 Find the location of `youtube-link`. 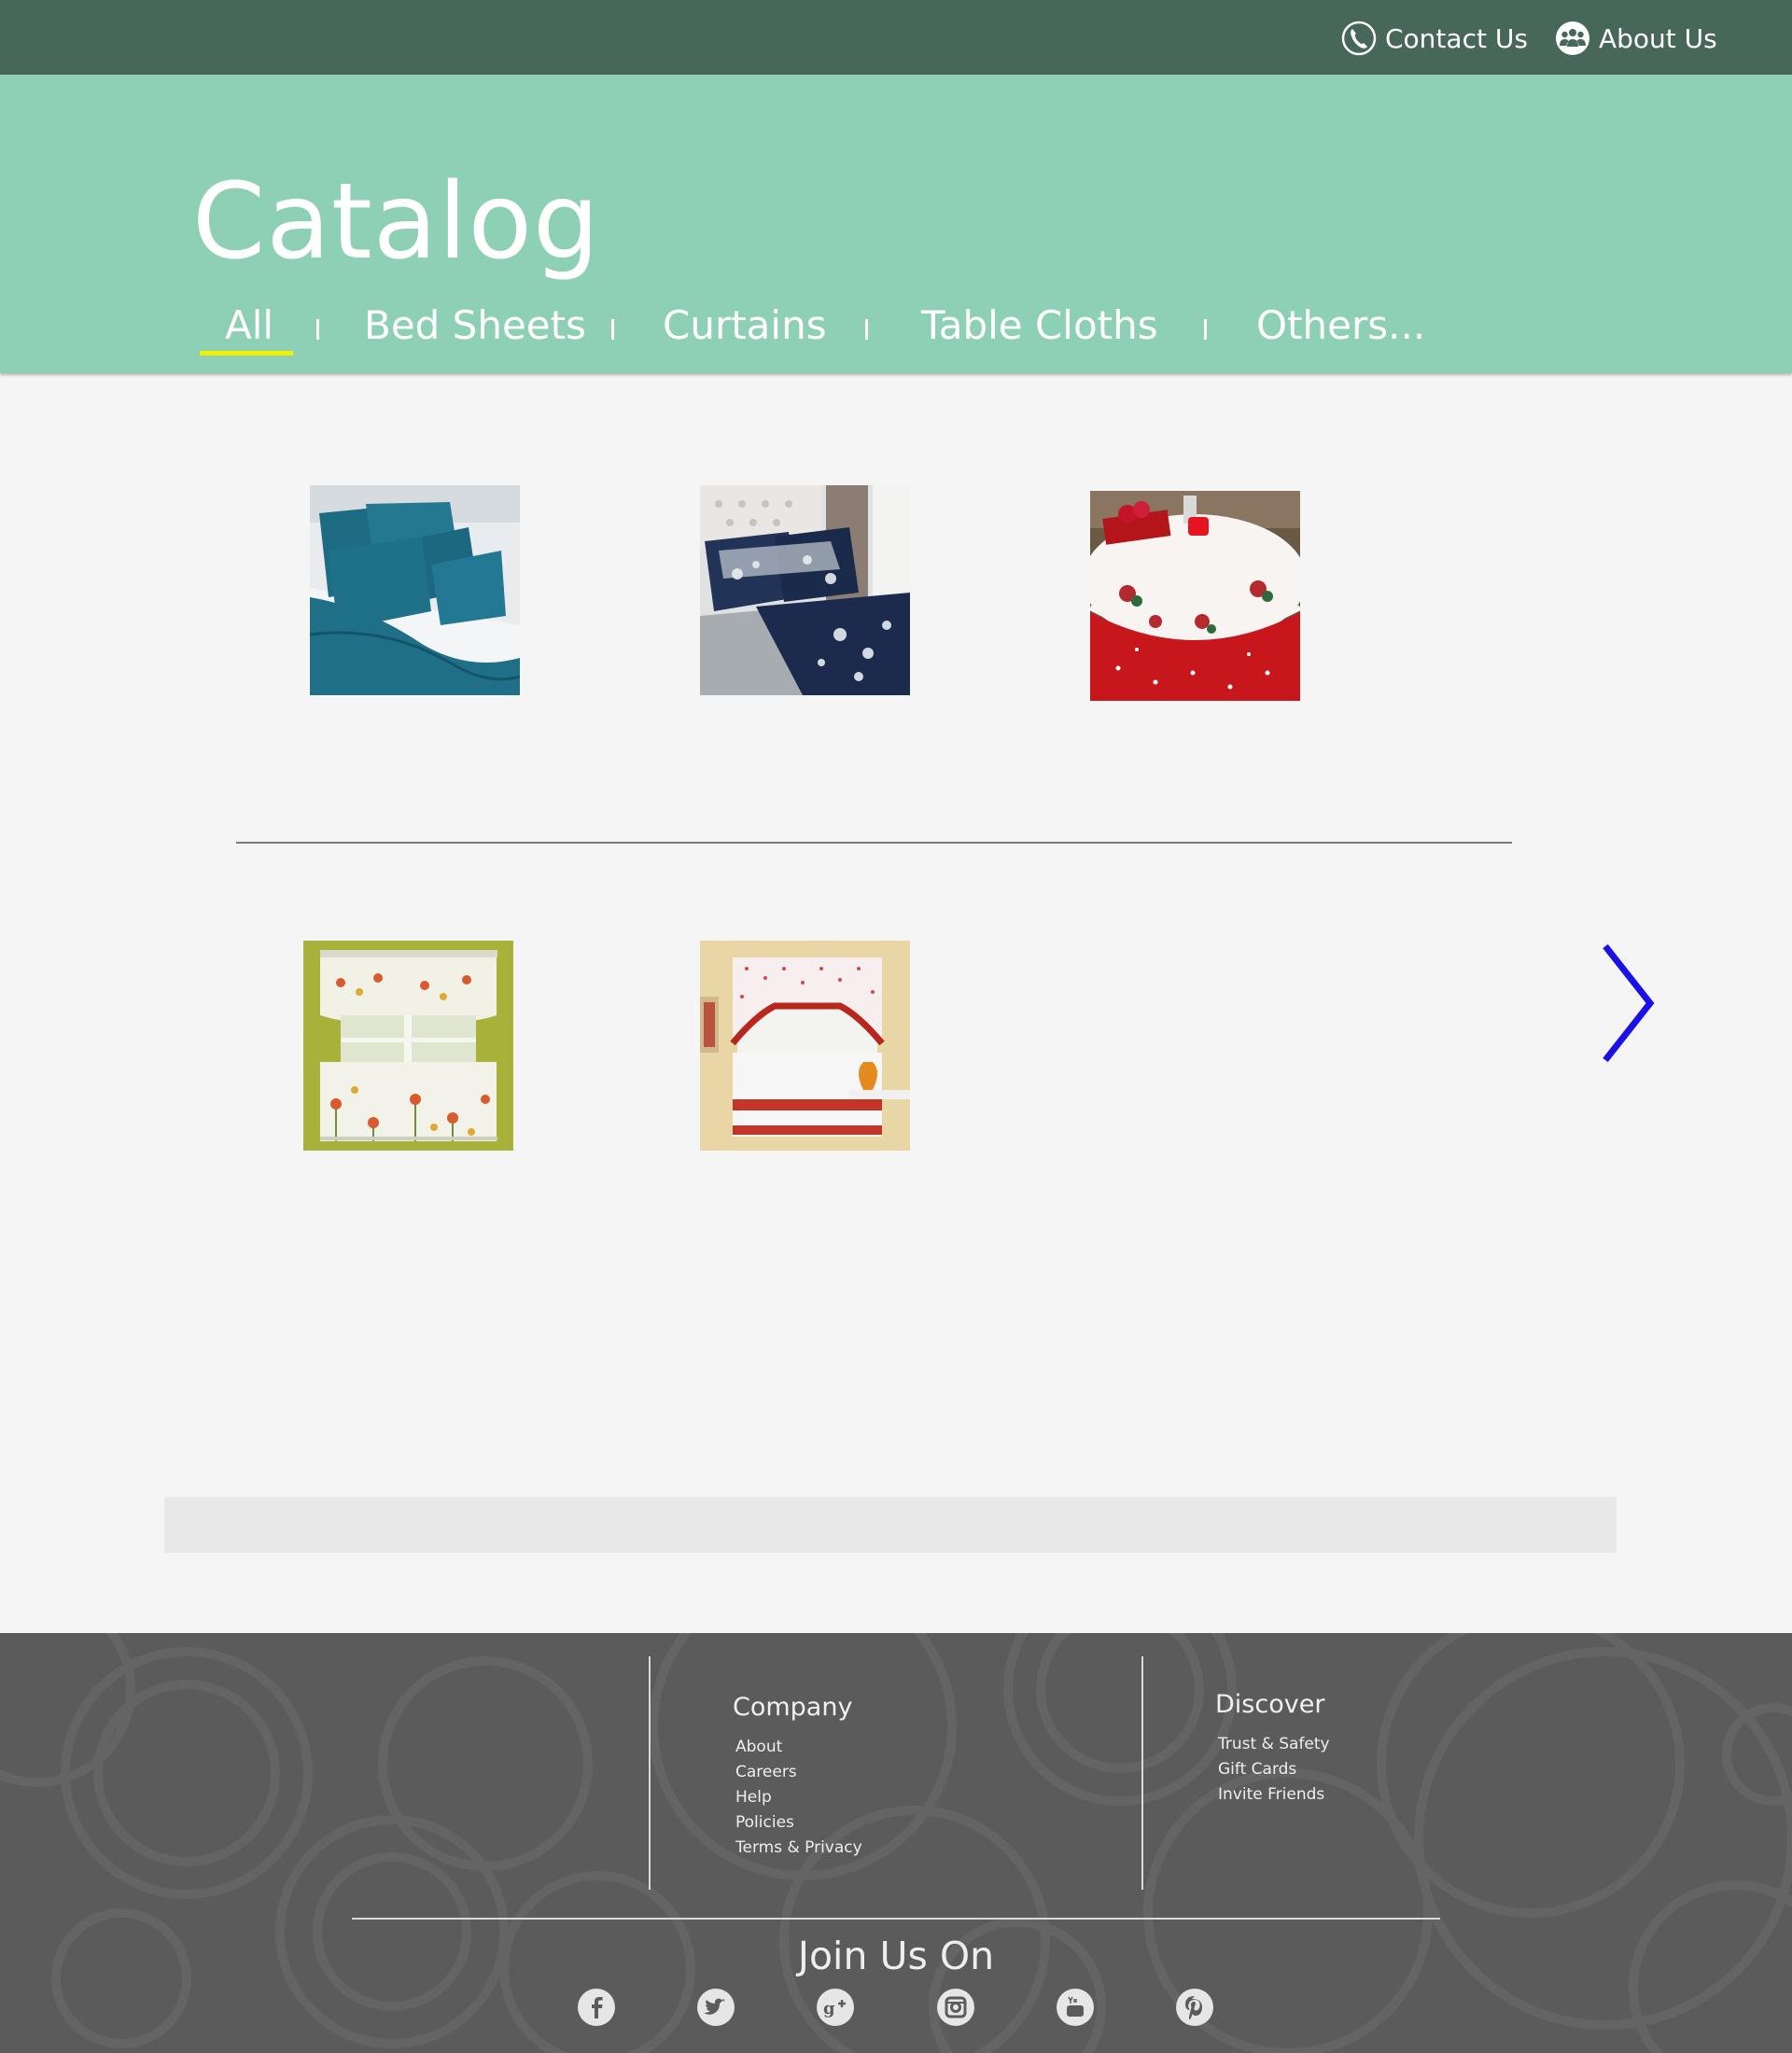

youtube-link is located at coordinates (1075, 2007).